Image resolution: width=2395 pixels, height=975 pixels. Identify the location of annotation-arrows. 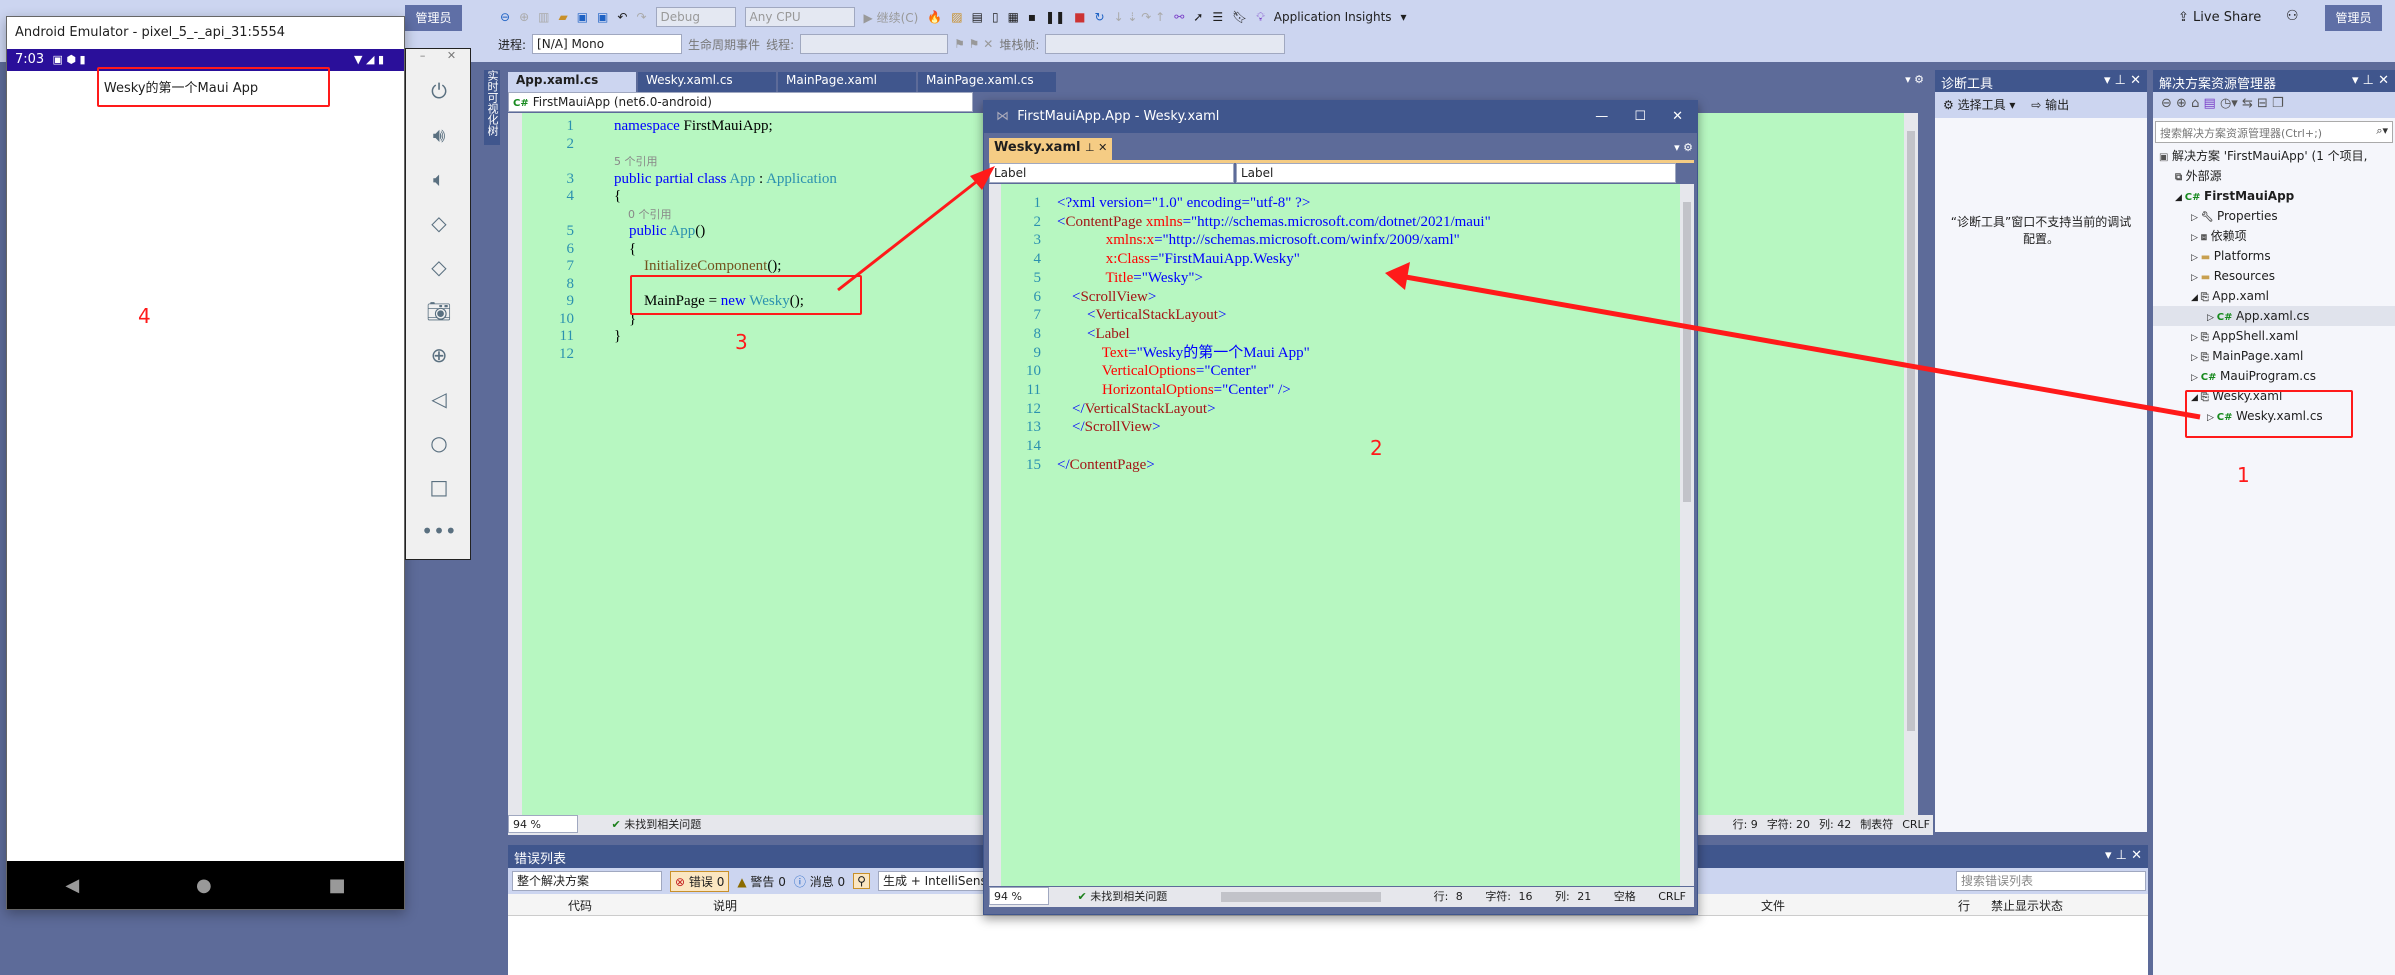
(1519, 293).